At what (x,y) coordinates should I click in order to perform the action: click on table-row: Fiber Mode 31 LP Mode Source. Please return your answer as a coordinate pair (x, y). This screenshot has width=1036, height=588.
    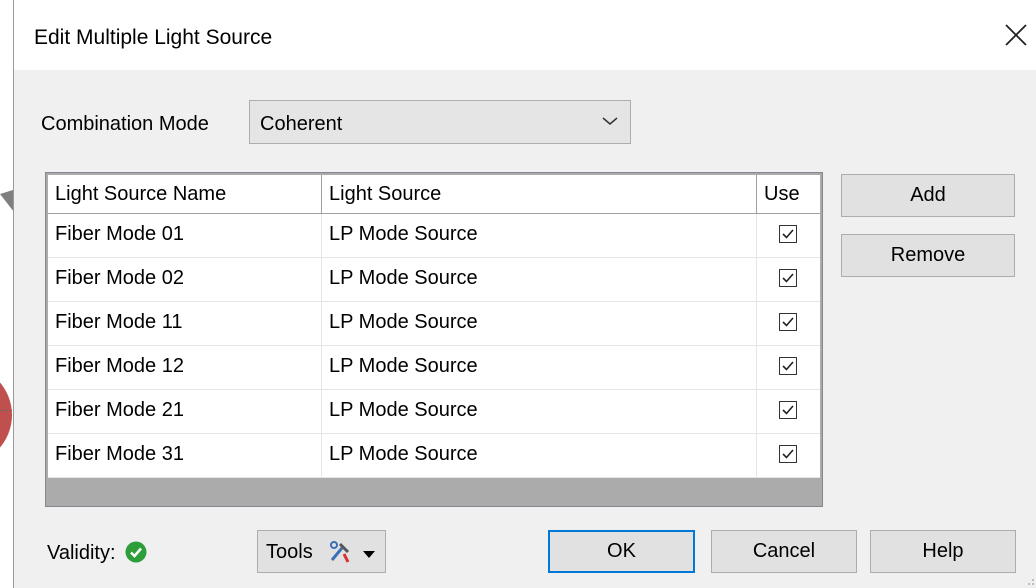
    Looking at the image, I should click on (434, 456).